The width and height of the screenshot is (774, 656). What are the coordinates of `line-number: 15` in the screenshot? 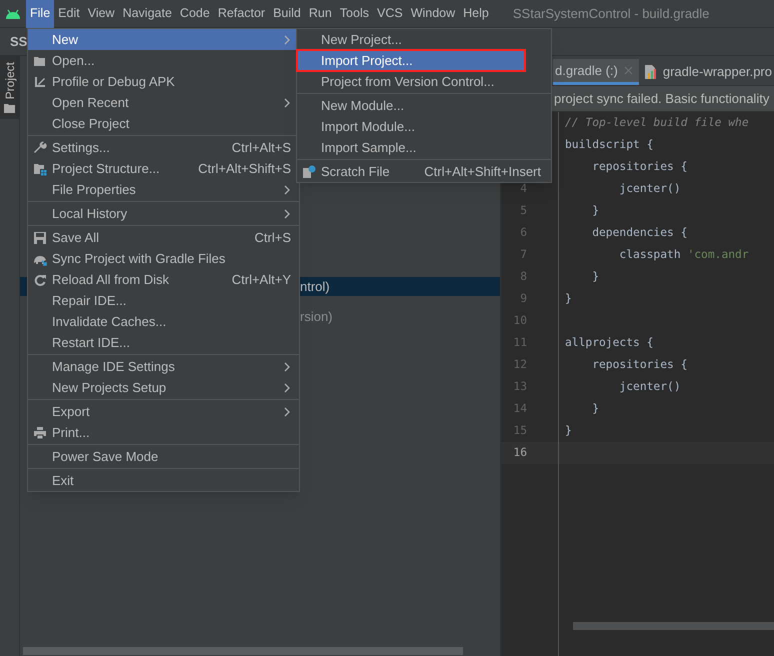 It's located at (520, 430).